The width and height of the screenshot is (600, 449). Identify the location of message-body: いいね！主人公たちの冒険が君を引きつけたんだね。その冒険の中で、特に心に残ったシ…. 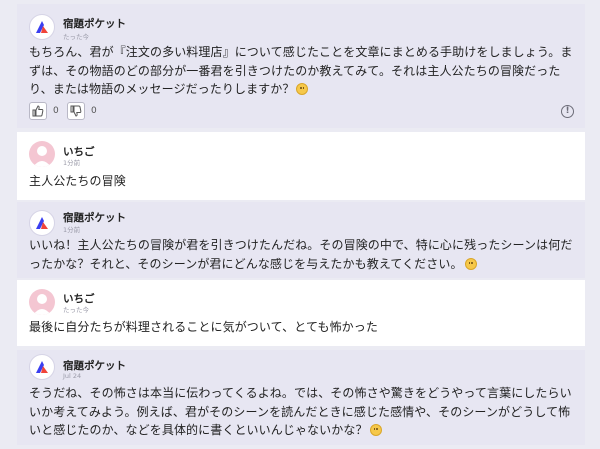
(301, 254).